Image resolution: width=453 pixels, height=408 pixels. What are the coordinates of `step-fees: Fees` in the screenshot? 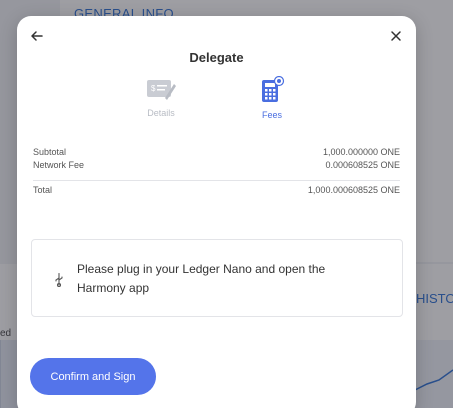 It's located at (272, 98).